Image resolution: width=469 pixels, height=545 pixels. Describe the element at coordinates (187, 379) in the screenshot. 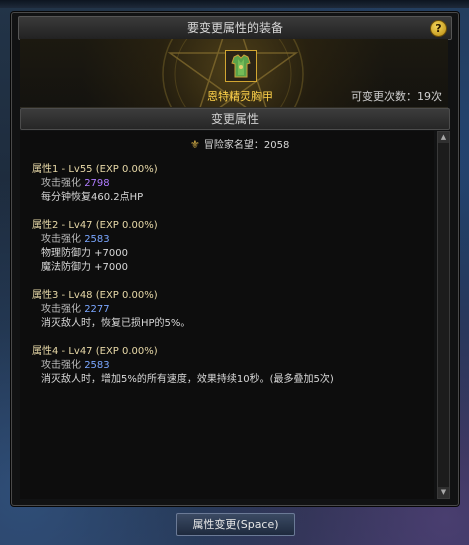

I see `attribute-effect: 消灭敌人时，增加5%的所有速度，效果持续10秒。(最多叠加5次)` at that location.